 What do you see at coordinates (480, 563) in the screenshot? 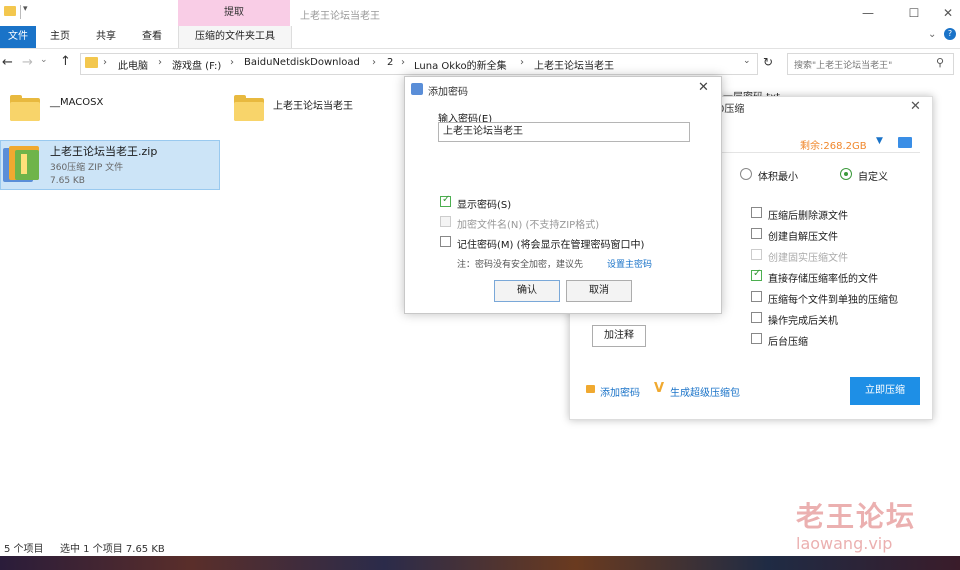
I see `desktop-strip` at bounding box center [480, 563].